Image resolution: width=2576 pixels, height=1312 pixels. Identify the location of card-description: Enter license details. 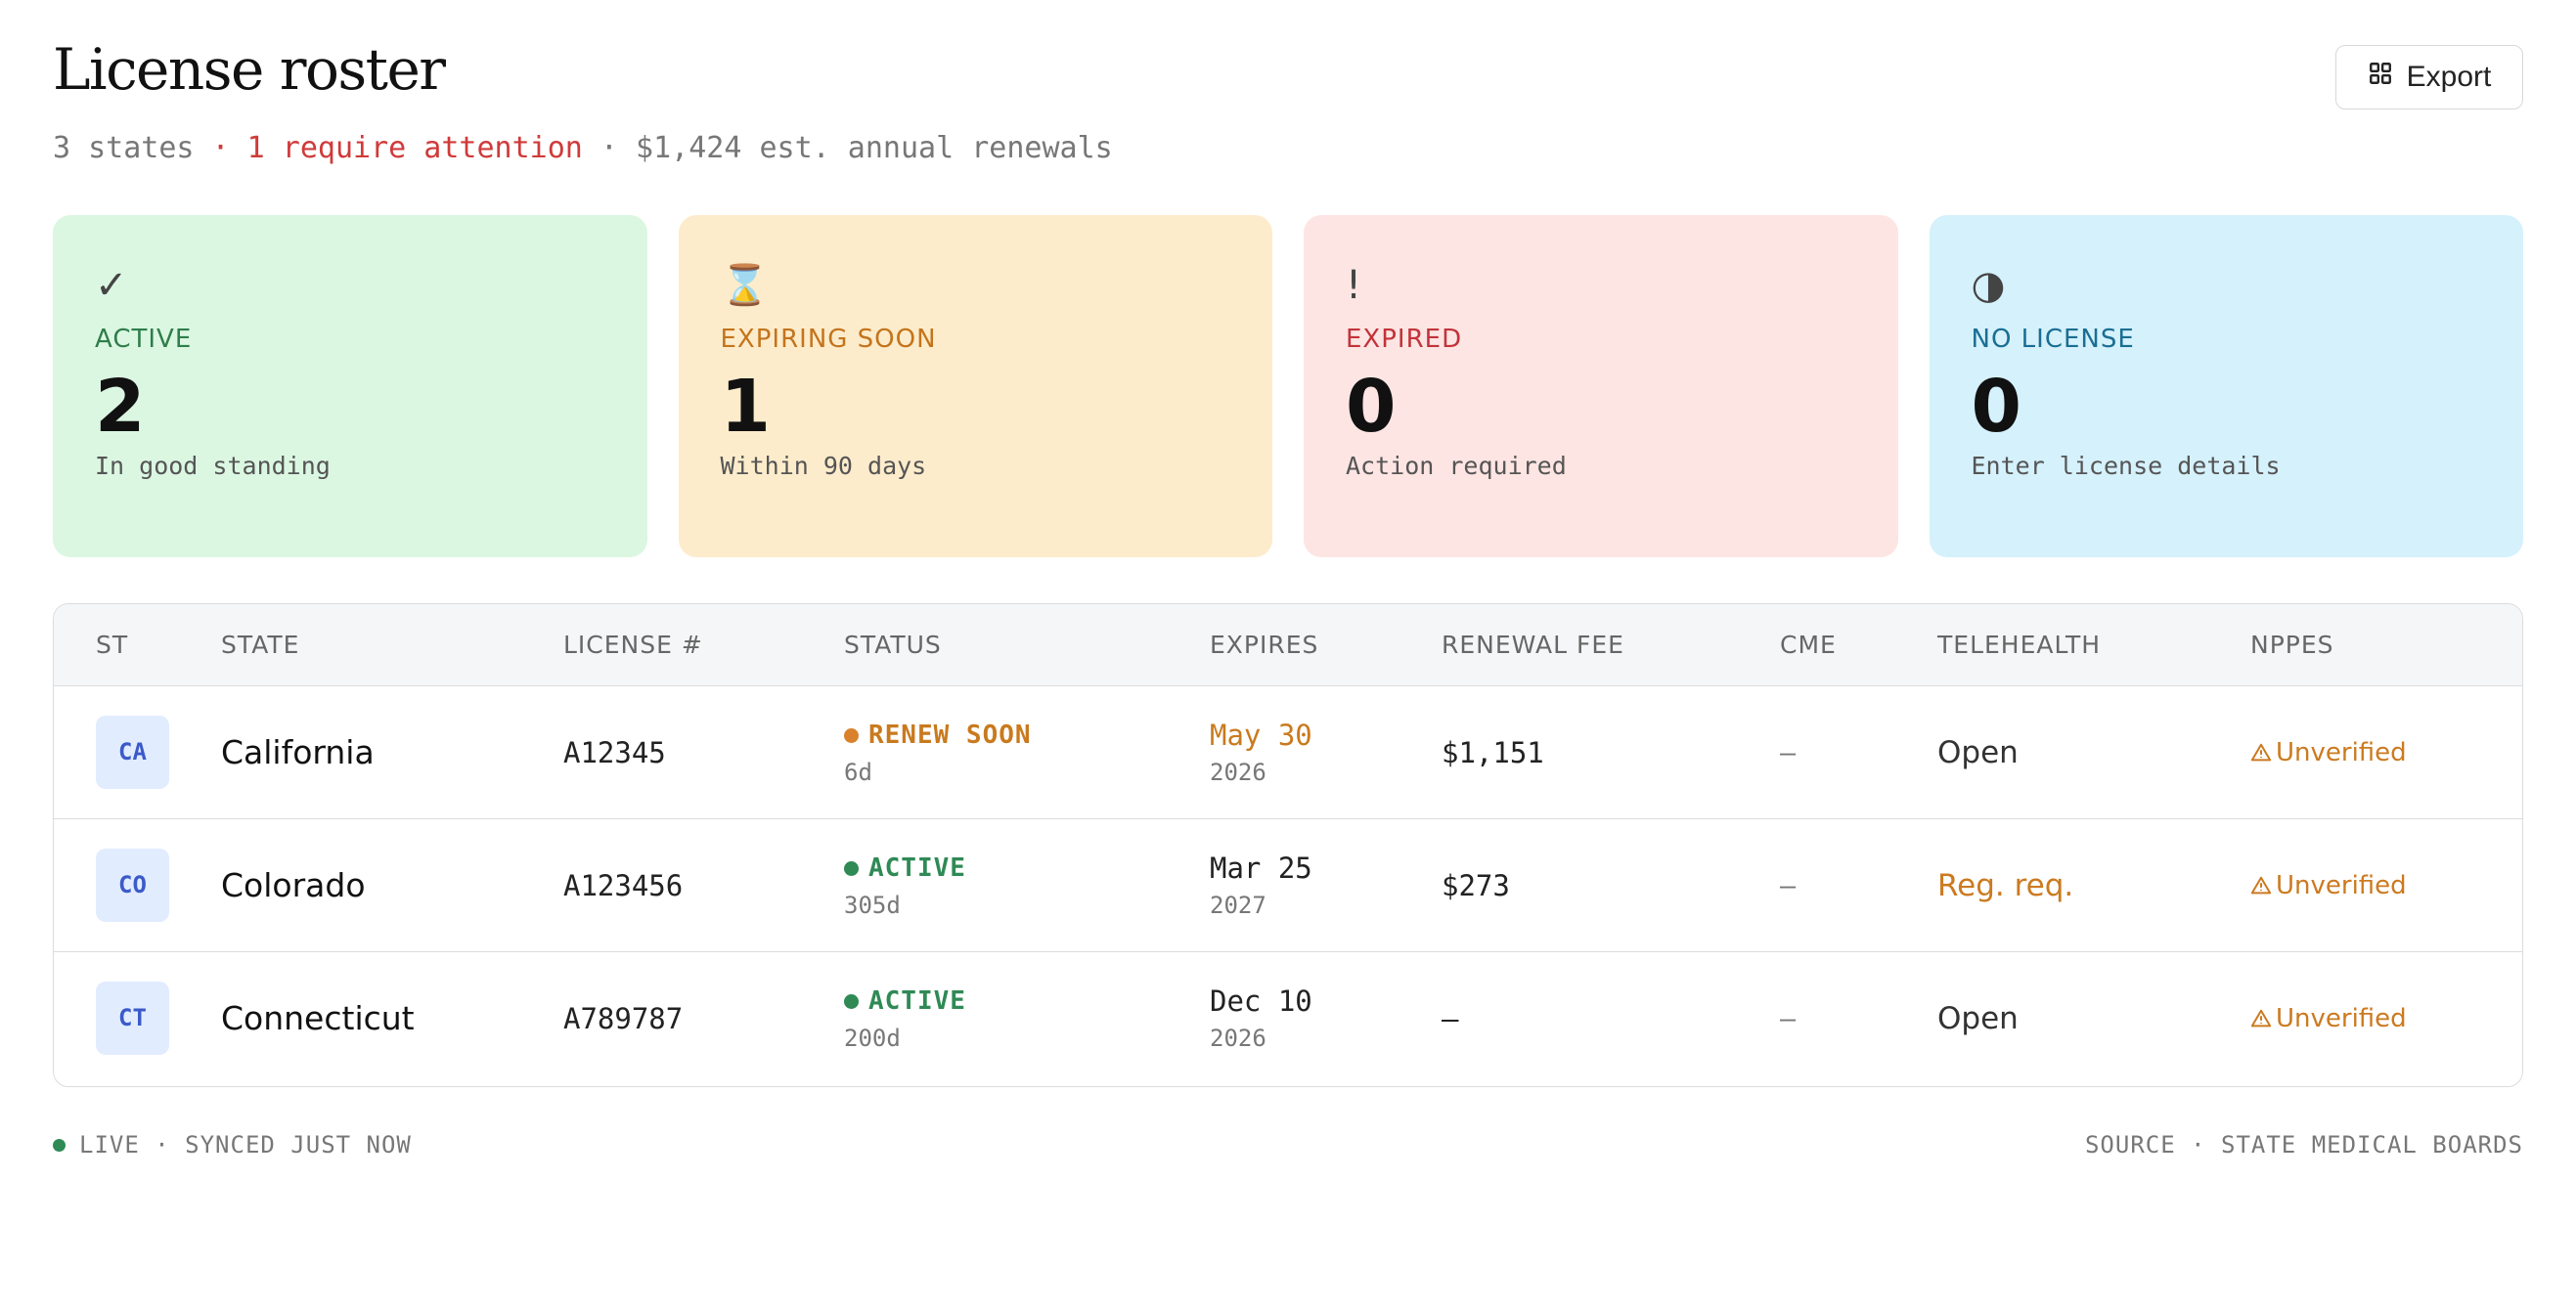
(2126, 466).